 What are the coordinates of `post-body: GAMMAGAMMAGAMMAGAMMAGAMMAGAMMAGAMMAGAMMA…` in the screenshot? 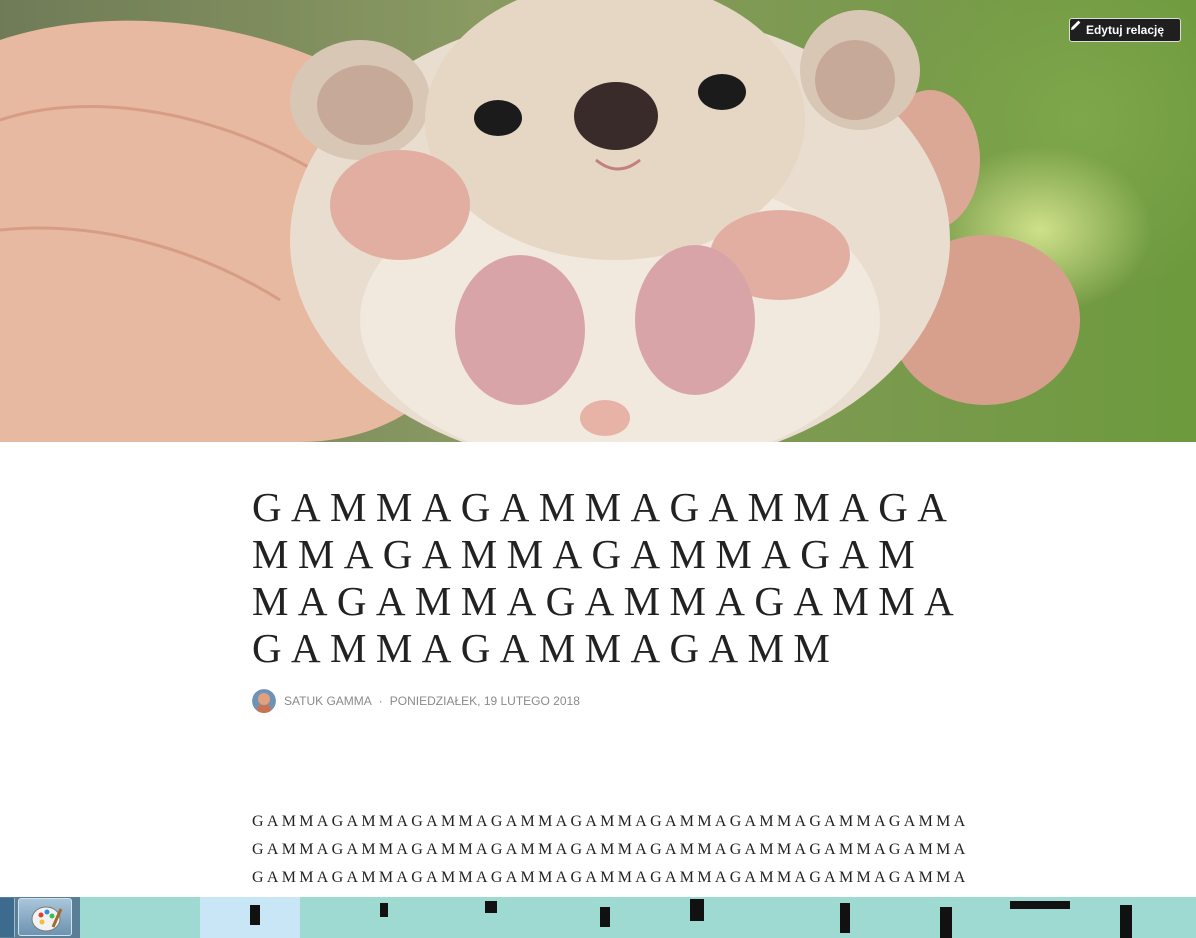 It's located at (610, 850).